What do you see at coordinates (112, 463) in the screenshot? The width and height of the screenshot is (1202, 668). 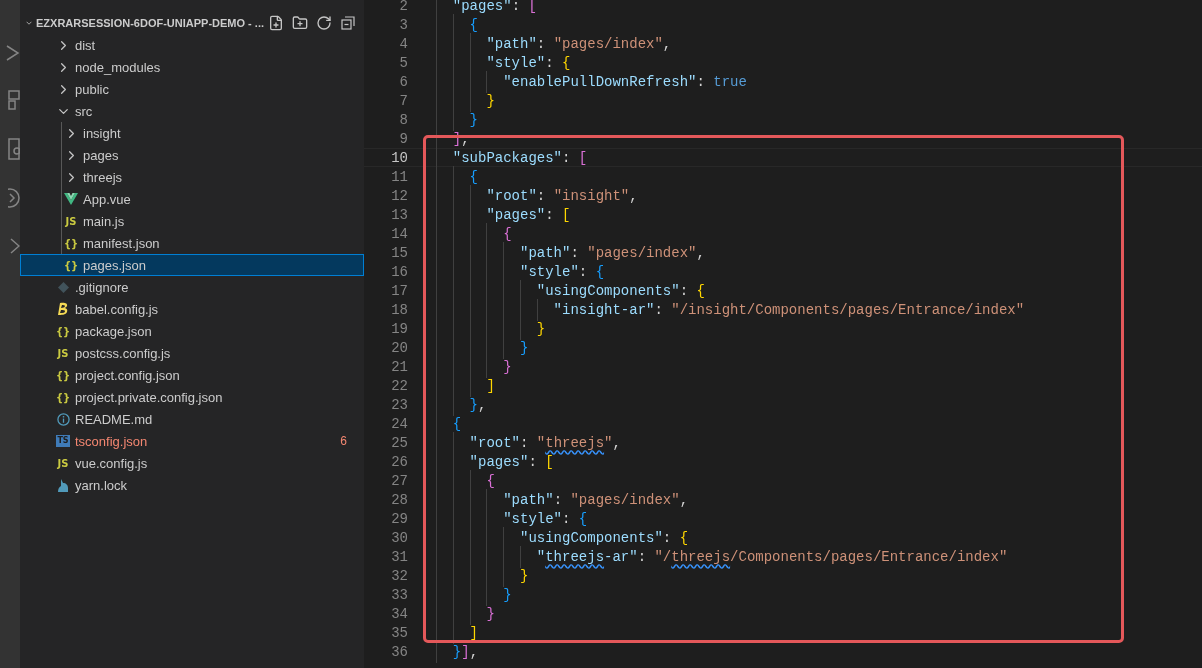 I see `file-name: vue.config.js` at bounding box center [112, 463].